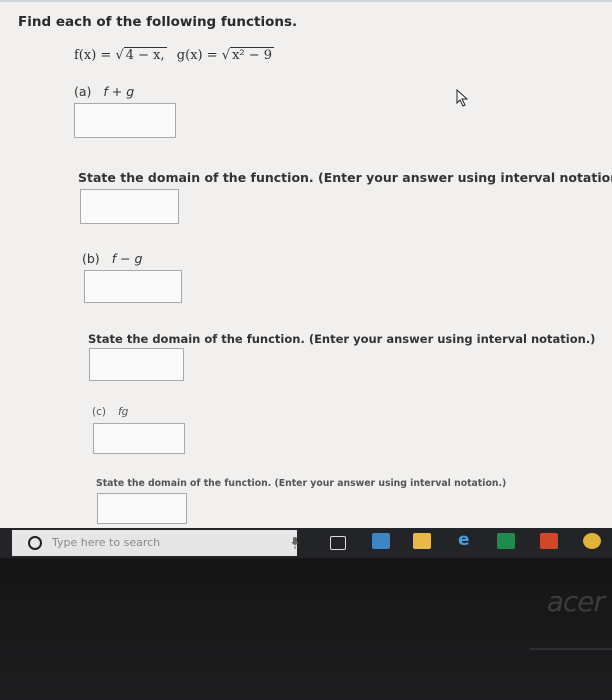 The height and width of the screenshot is (700, 612). Describe the element at coordinates (571, 649) in the screenshot. I see `bezel-edge` at that location.